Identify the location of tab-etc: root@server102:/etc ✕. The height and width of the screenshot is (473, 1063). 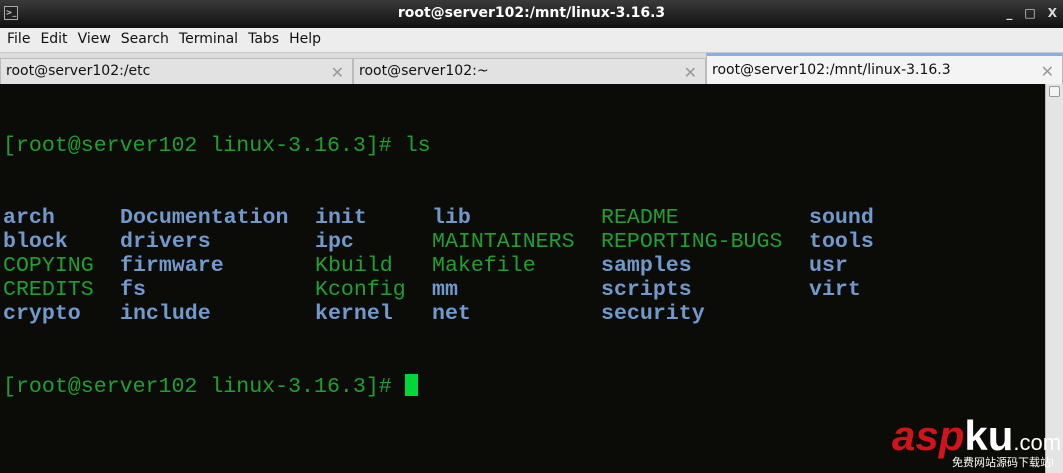
(176, 71).